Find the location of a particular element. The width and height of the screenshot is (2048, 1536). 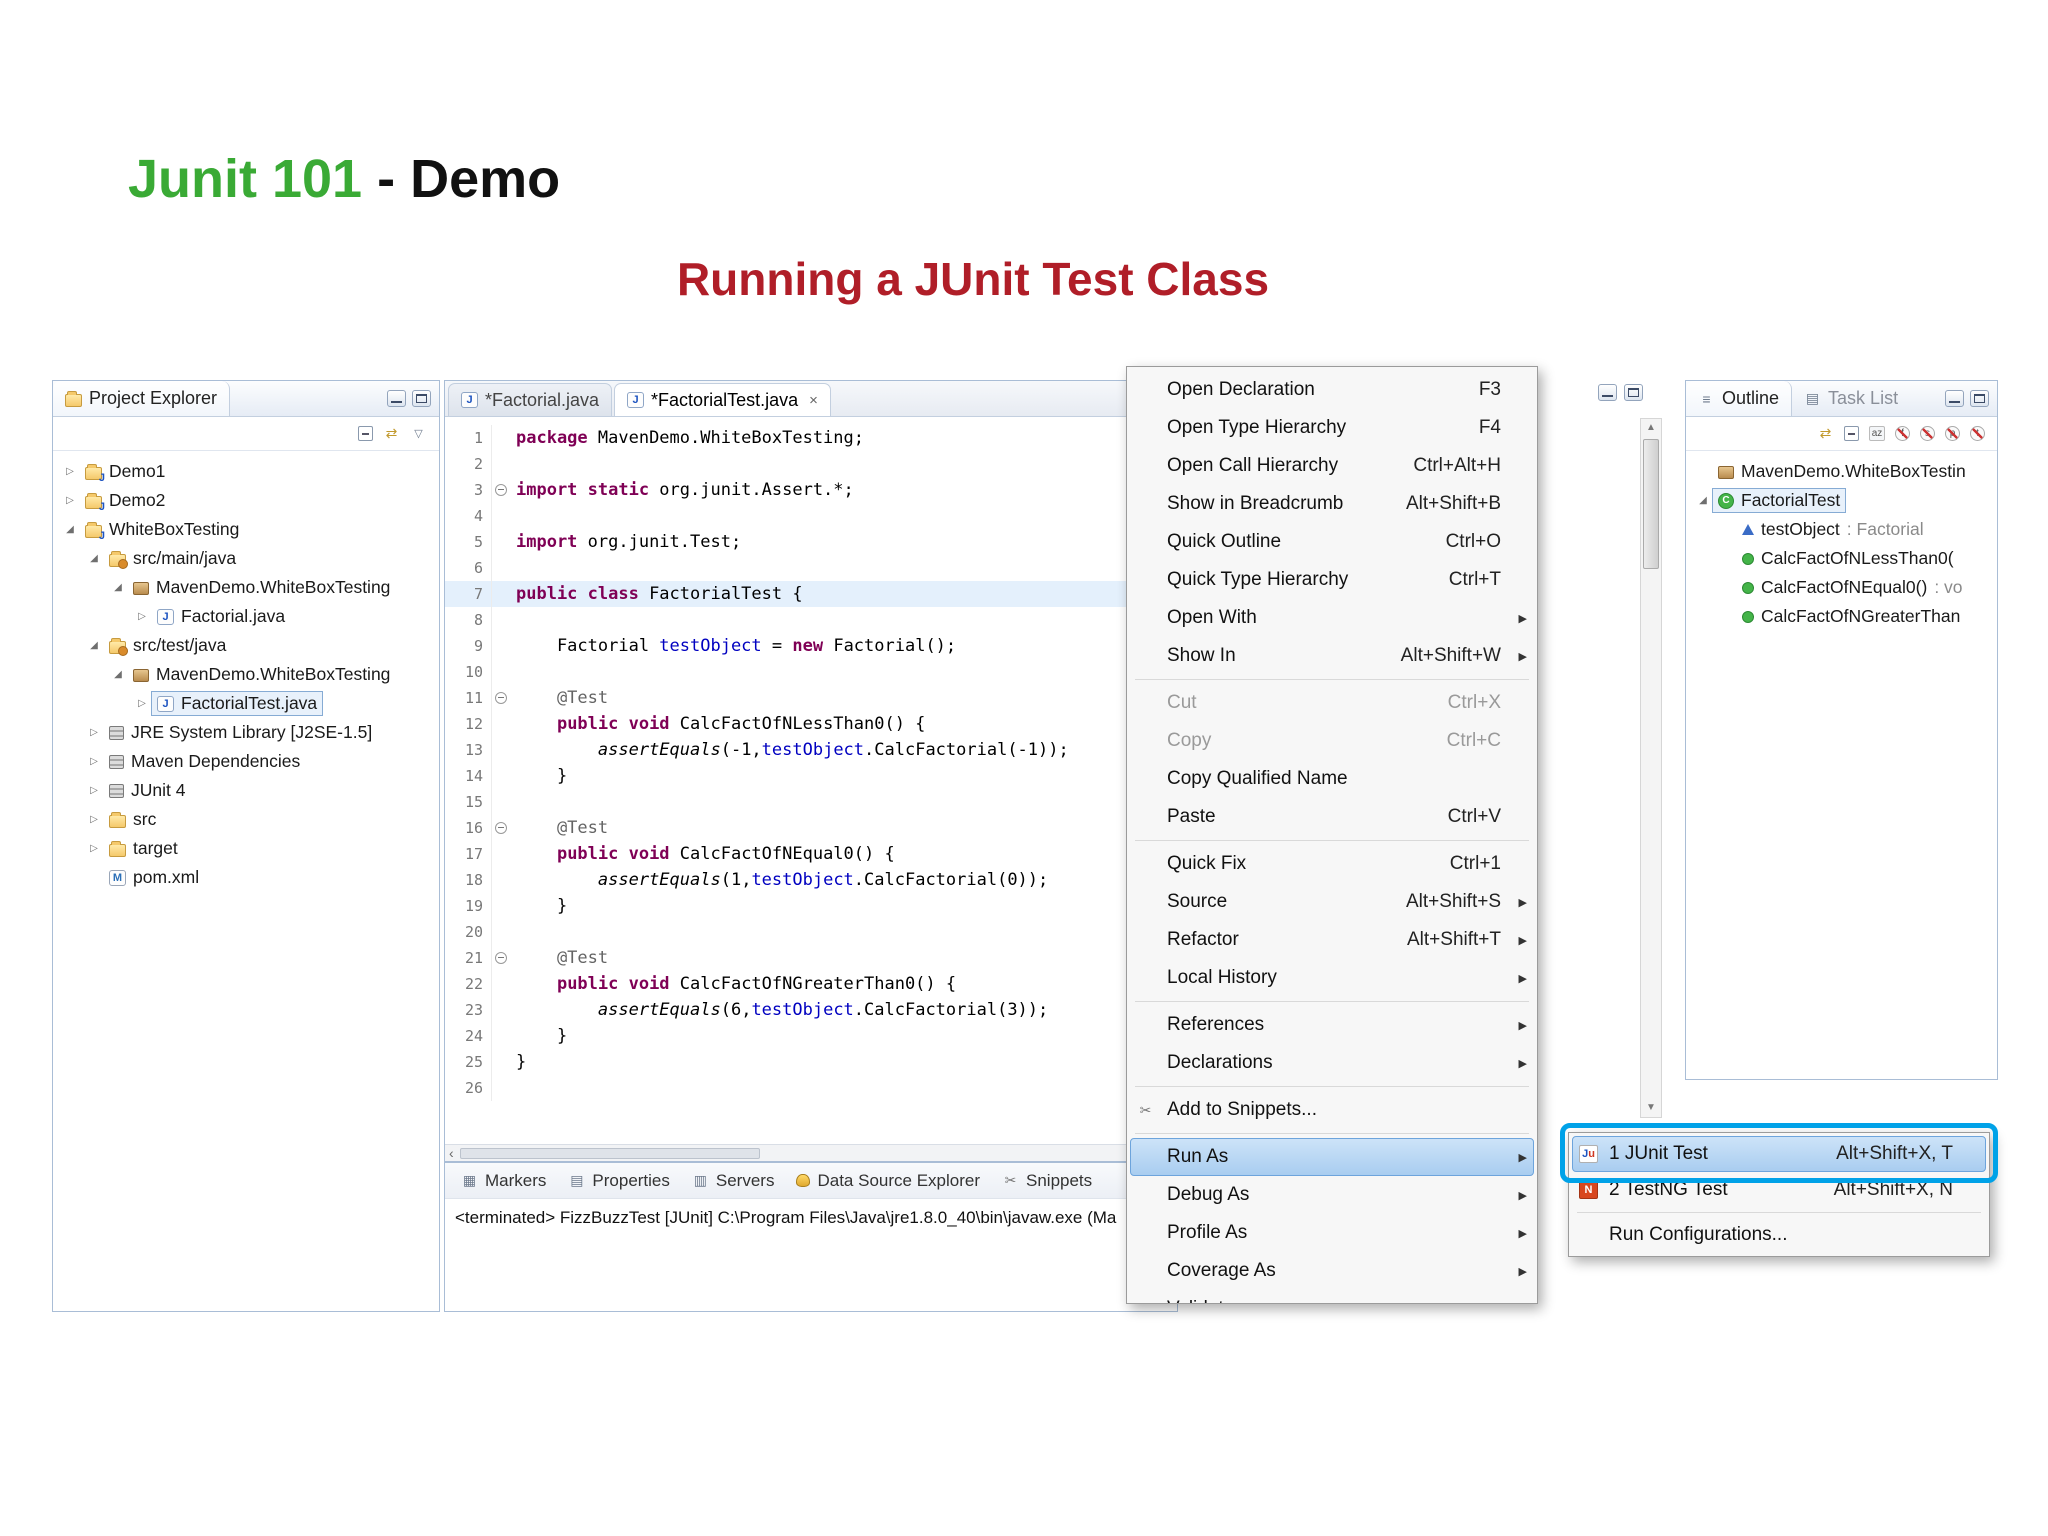

menu-item-declarations: Declarations ▶ is located at coordinates (1332, 1063).